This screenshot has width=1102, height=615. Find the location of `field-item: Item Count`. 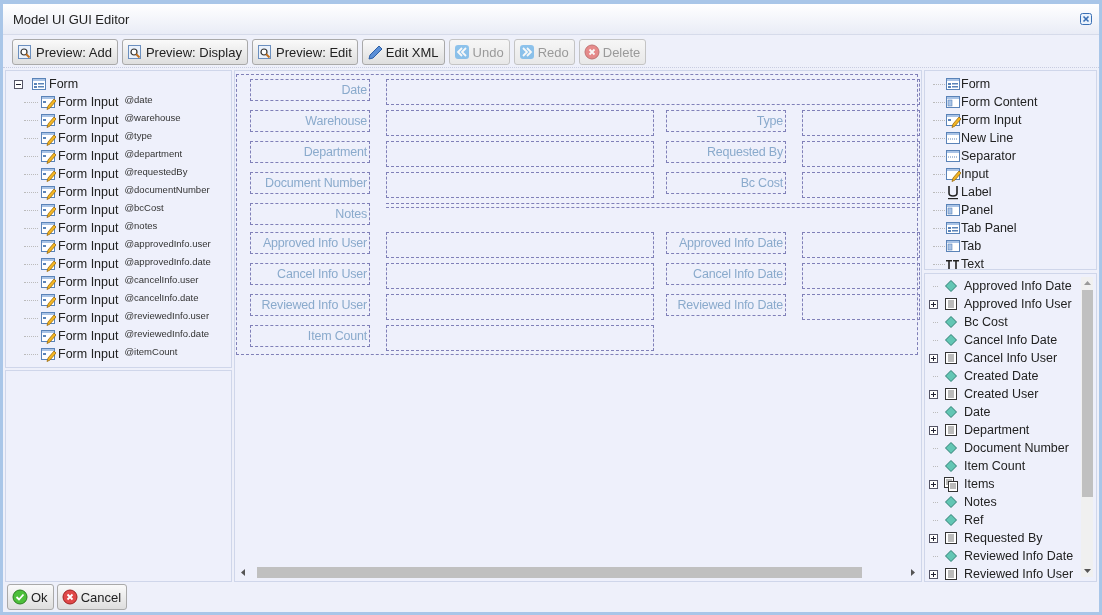

field-item: Item Count is located at coordinates (995, 466).